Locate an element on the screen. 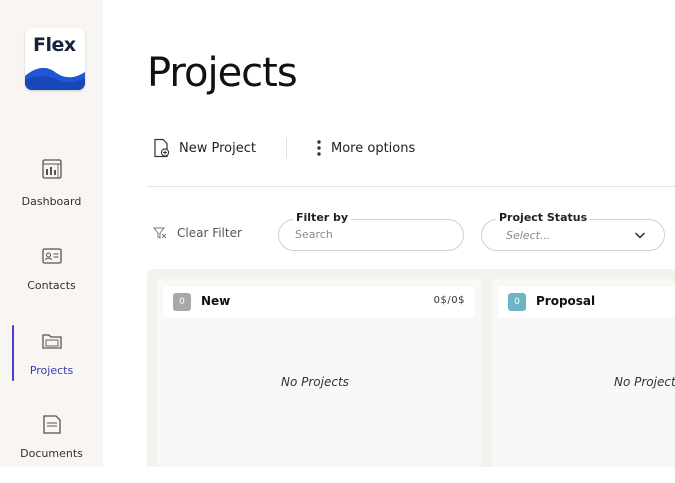  divider is located at coordinates (411, 186).